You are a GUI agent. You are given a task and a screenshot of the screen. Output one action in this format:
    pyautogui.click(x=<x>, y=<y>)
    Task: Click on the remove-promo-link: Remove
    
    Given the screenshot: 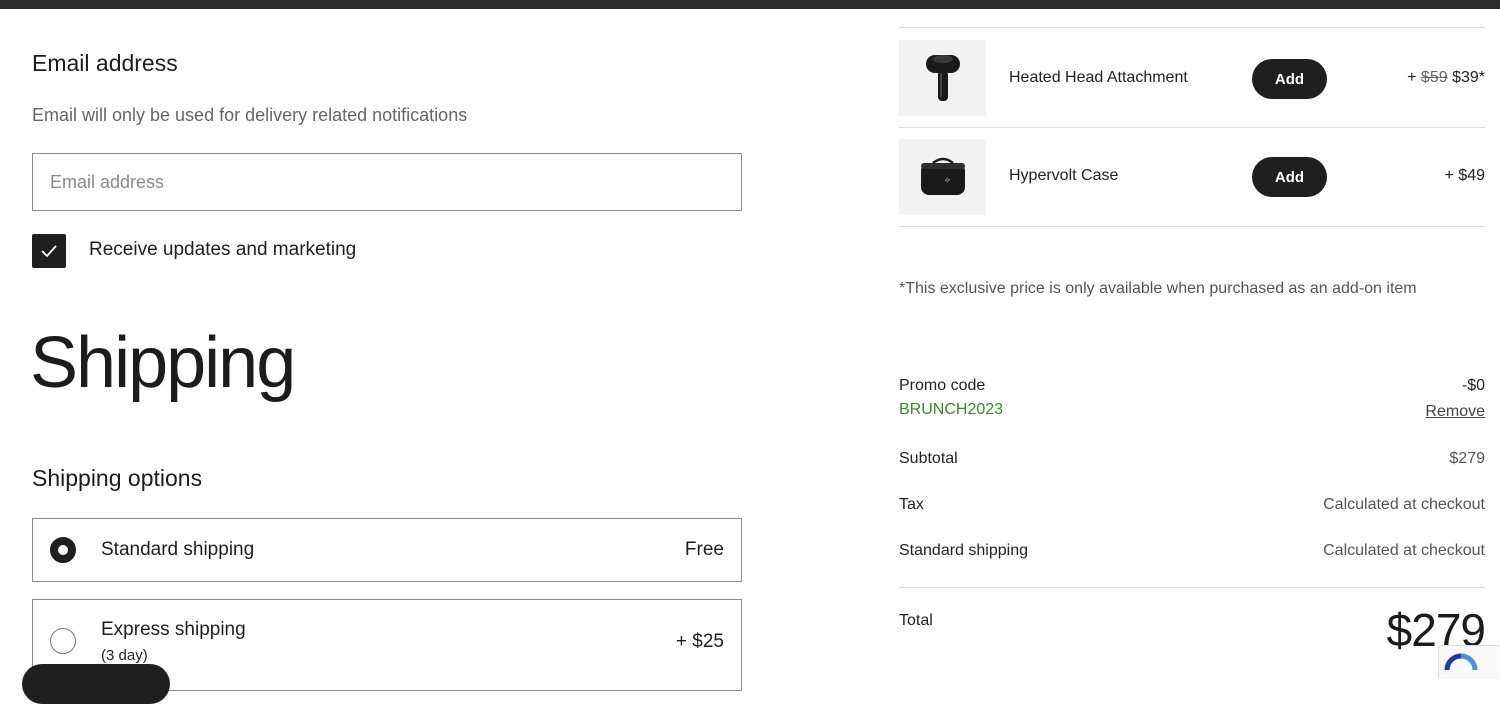 What is the action you would take?
    pyautogui.click(x=1455, y=412)
    